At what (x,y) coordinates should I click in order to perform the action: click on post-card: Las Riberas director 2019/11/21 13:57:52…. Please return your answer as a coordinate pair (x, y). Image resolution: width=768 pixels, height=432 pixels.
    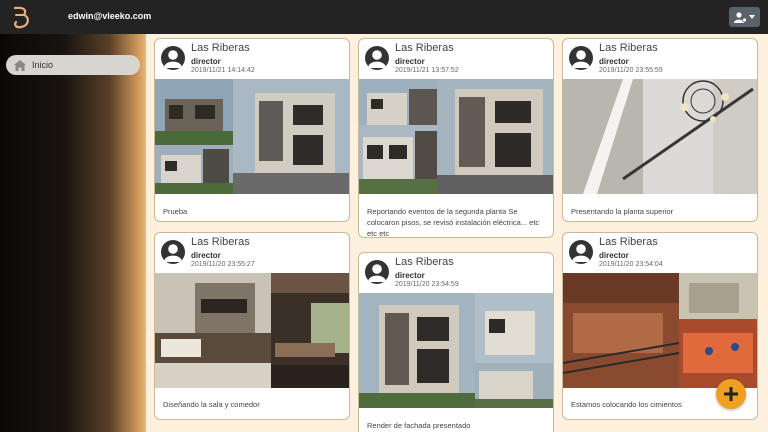
    Looking at the image, I should click on (456, 138).